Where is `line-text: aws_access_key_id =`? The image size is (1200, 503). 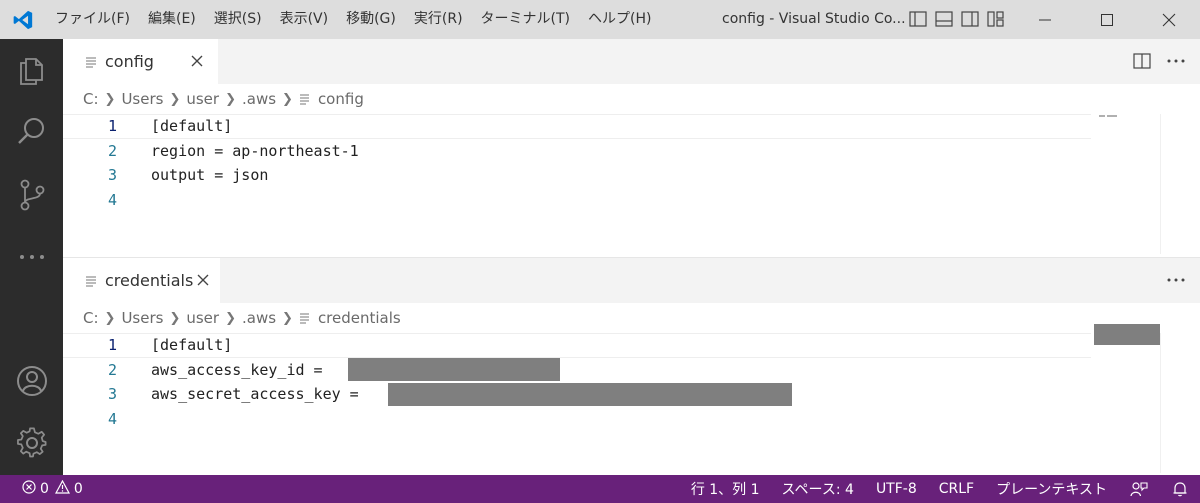 line-text: aws_access_key_id = is located at coordinates (241, 369).